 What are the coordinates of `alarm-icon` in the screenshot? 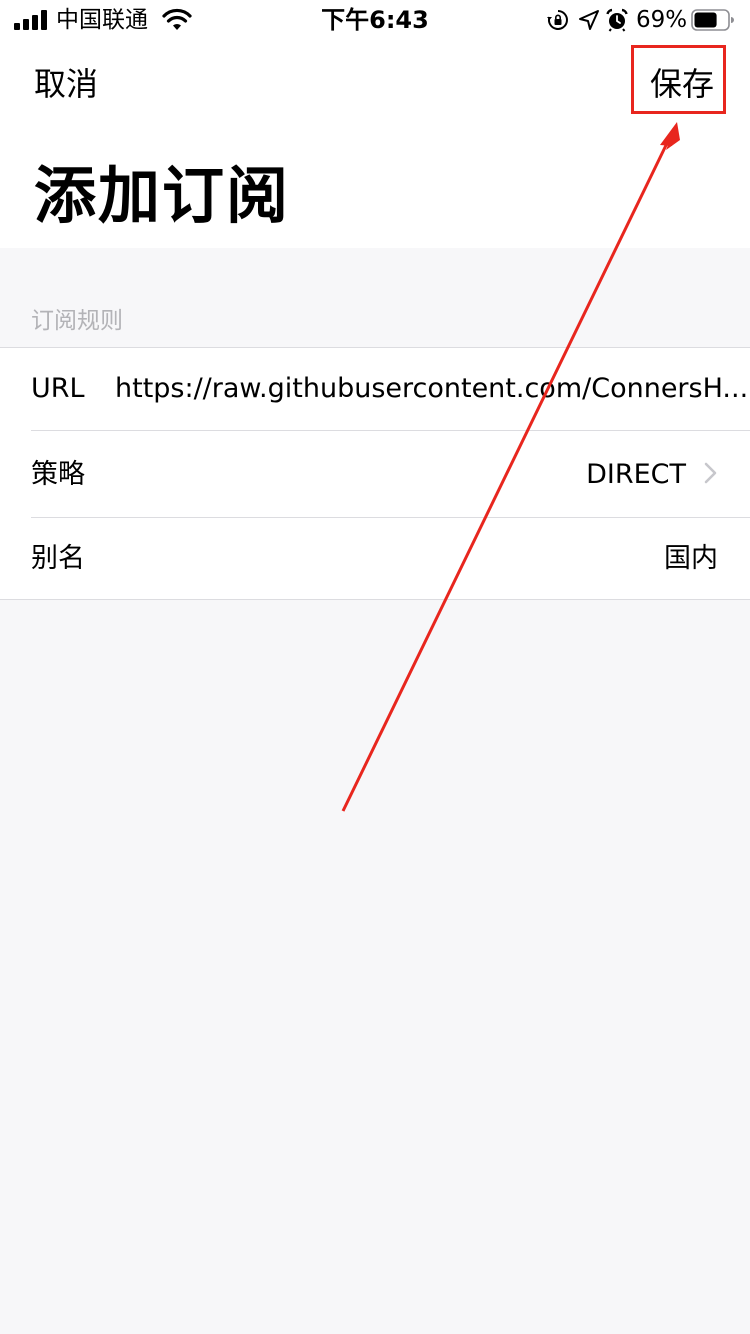 It's located at (617, 20).